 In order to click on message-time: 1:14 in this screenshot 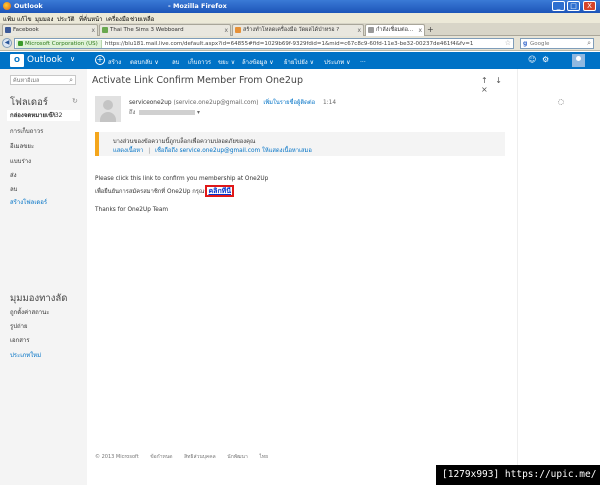, I will do `click(330, 103)`.